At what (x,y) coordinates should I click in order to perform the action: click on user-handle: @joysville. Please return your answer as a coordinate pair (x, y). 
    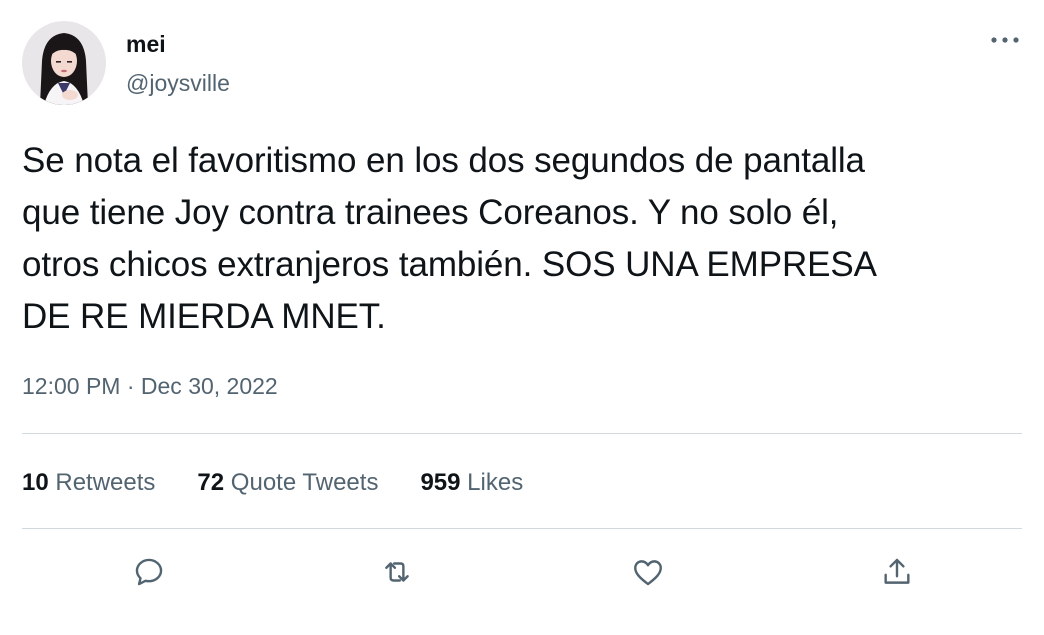
    Looking at the image, I should click on (178, 83).